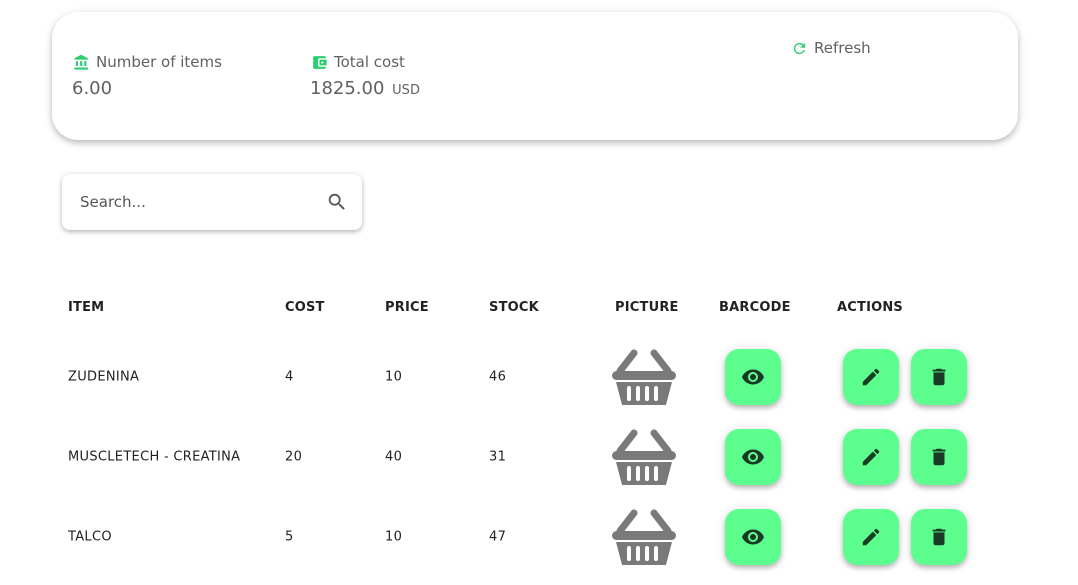 The width and height of the screenshot is (1078, 585). What do you see at coordinates (365, 75) in the screenshot?
I see `cost-stat: Total cost 1825.00 USD` at bounding box center [365, 75].